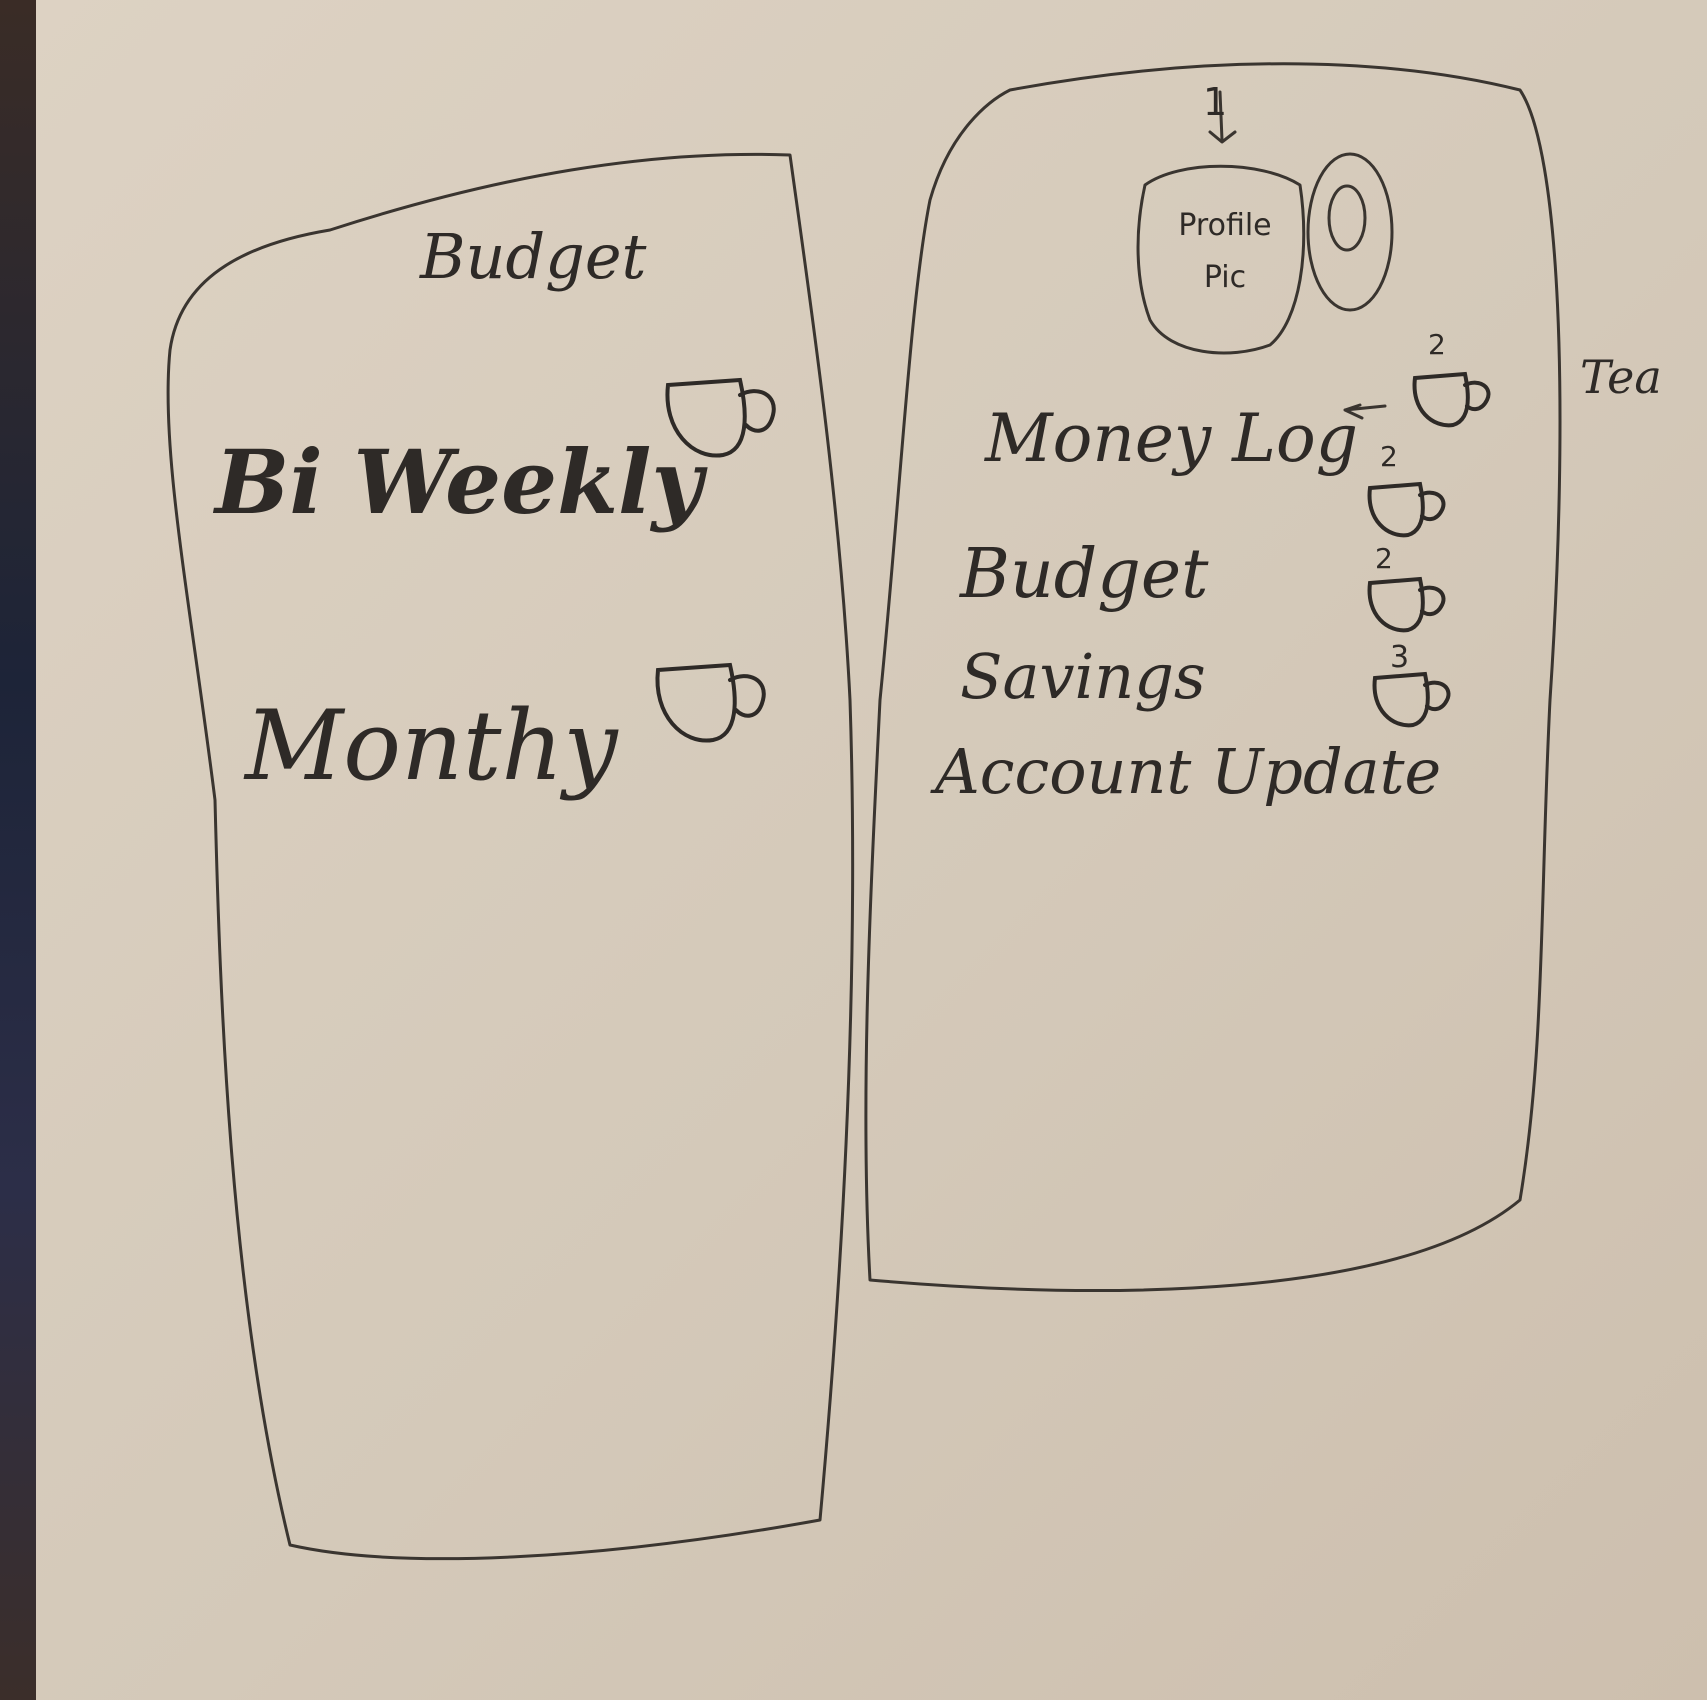 Image resolution: width=1707 pixels, height=1700 pixels. Describe the element at coordinates (1225, 252) in the screenshot. I see `profile-pic-label: Profile Pic` at that location.